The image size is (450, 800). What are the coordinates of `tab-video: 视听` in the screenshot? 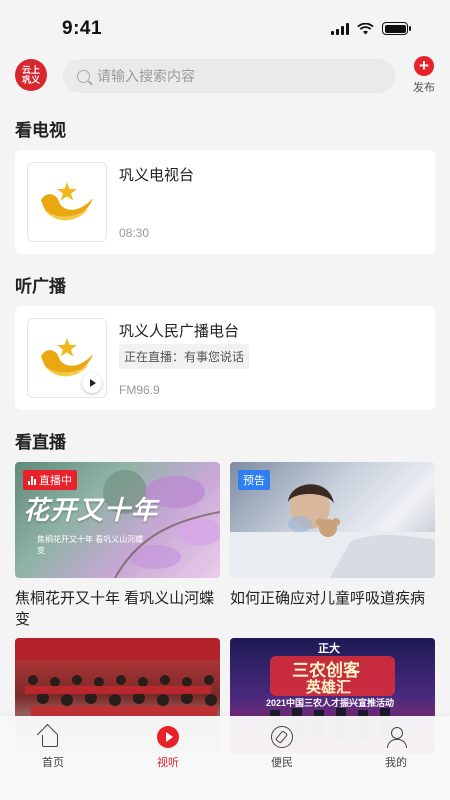 It's located at (168, 748).